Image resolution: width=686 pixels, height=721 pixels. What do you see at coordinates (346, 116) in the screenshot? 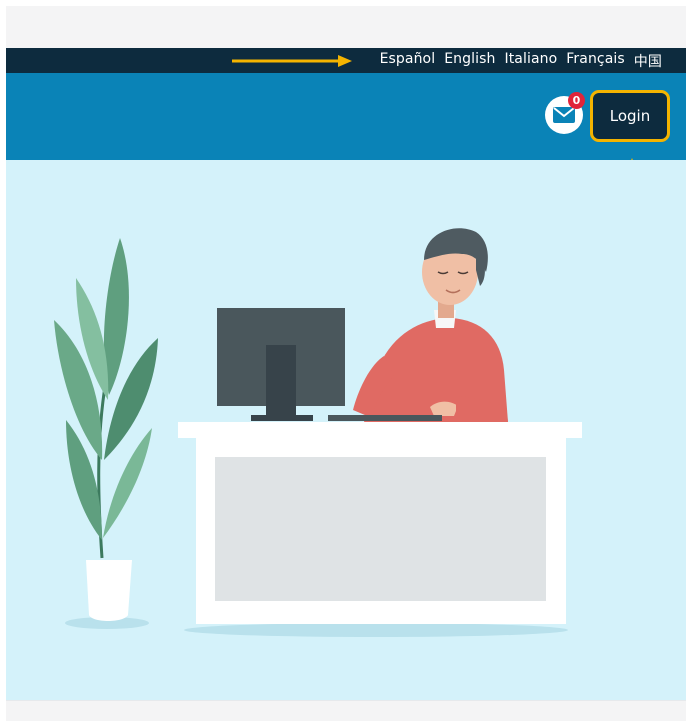
I see `site-header: 0 Login` at bounding box center [346, 116].